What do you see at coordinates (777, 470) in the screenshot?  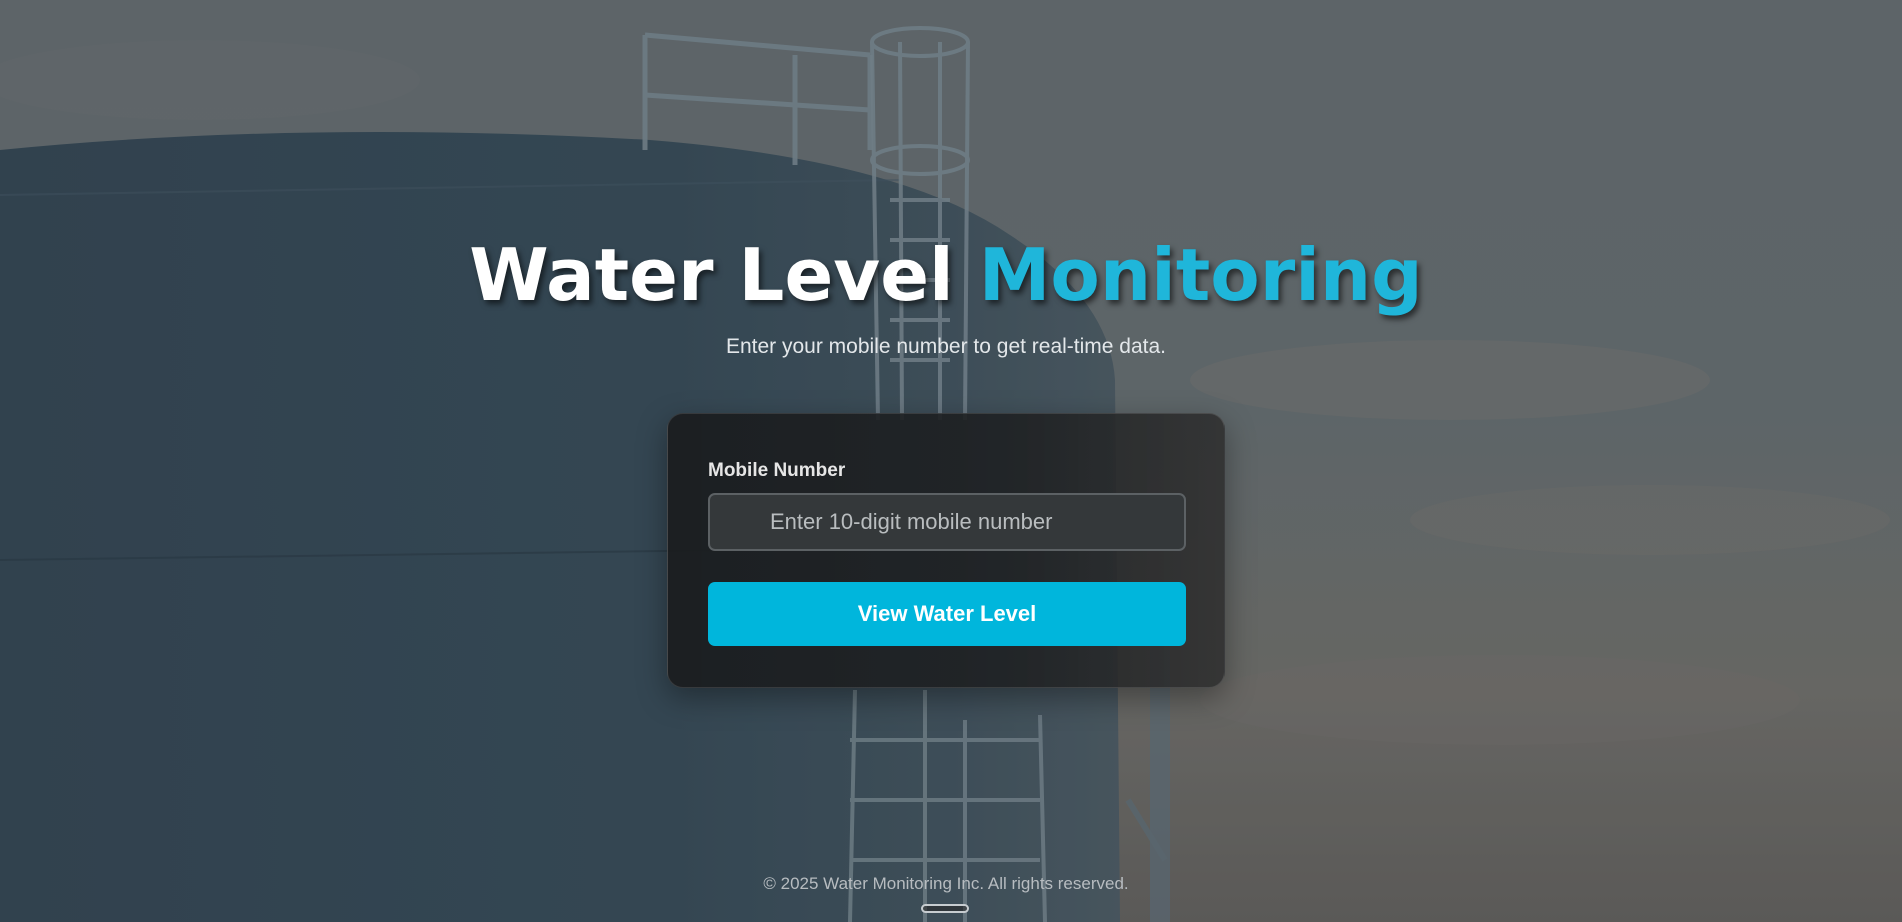 I see `mobile-number-label: Mobile Number` at bounding box center [777, 470].